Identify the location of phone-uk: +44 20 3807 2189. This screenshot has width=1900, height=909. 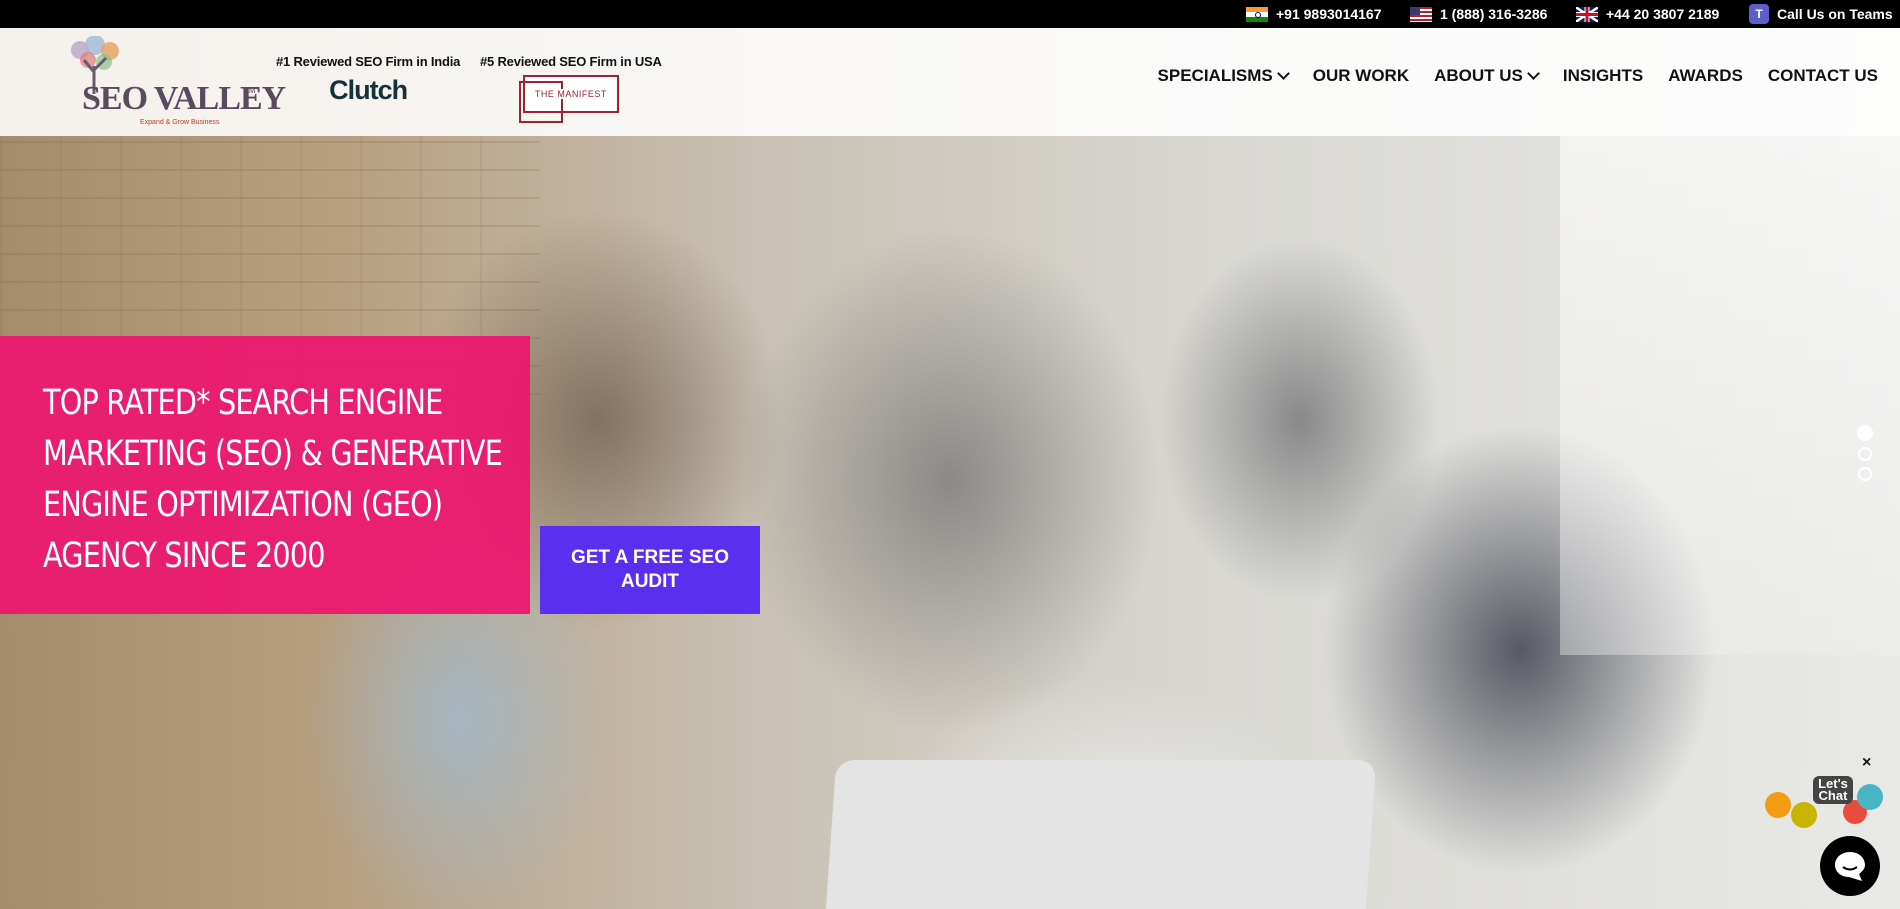
(1647, 14).